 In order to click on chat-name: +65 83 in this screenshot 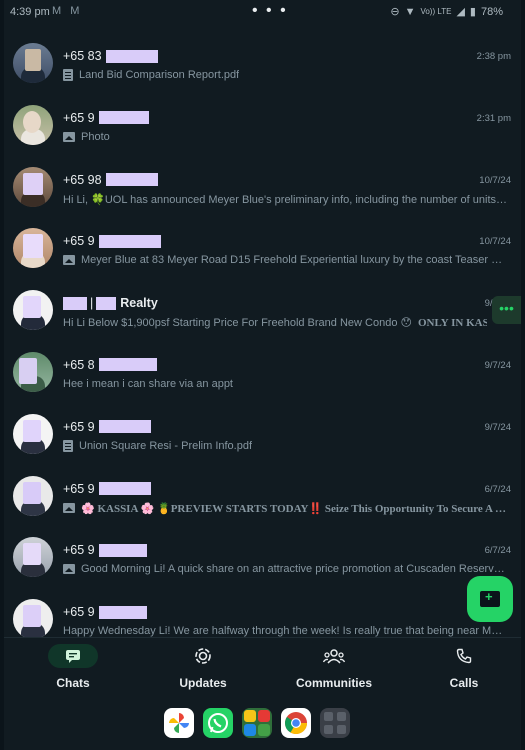, I will do `click(110, 56)`.